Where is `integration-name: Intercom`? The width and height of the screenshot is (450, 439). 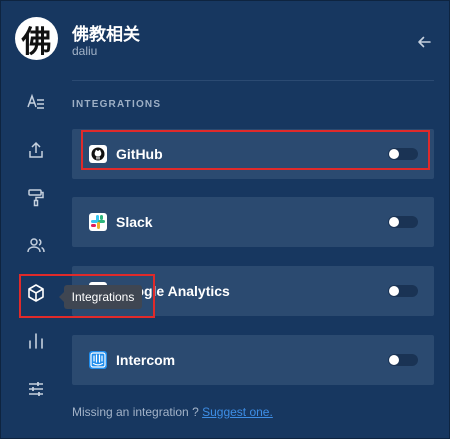
integration-name: Intercom is located at coordinates (146, 360).